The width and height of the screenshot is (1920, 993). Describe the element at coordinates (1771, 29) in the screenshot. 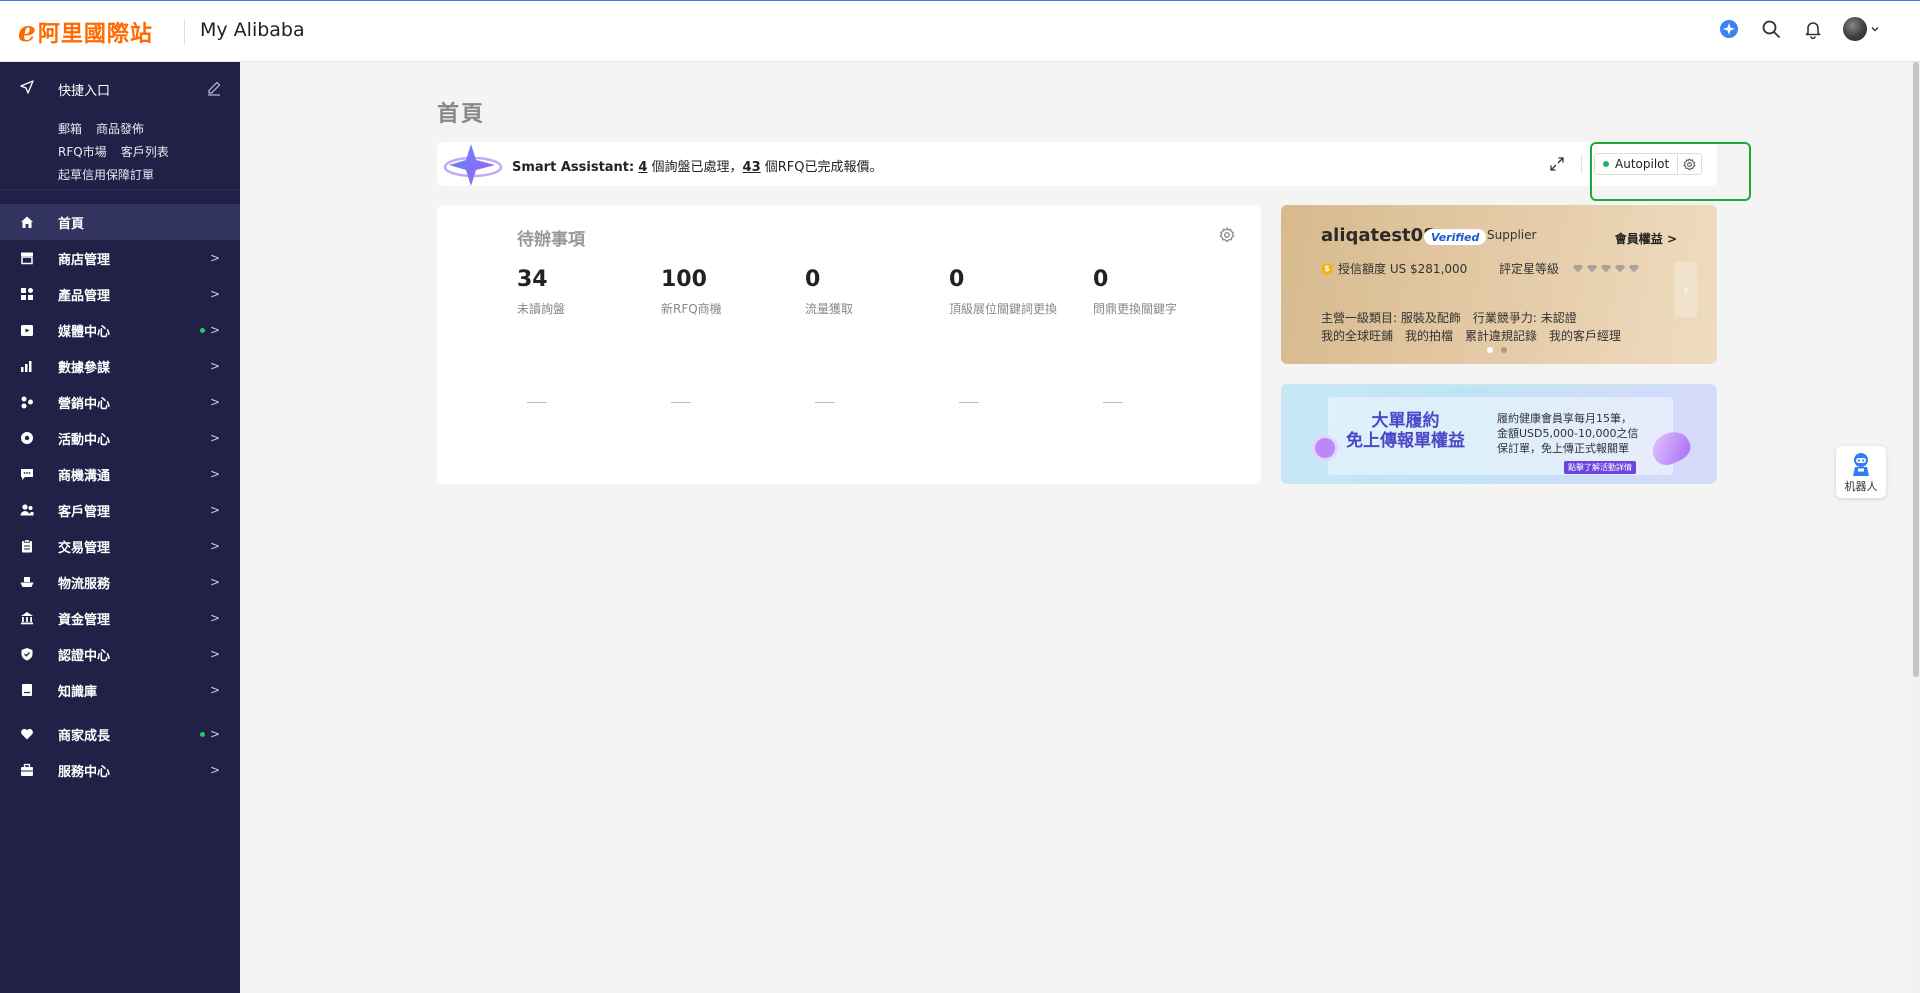

I see `search-icon` at that location.